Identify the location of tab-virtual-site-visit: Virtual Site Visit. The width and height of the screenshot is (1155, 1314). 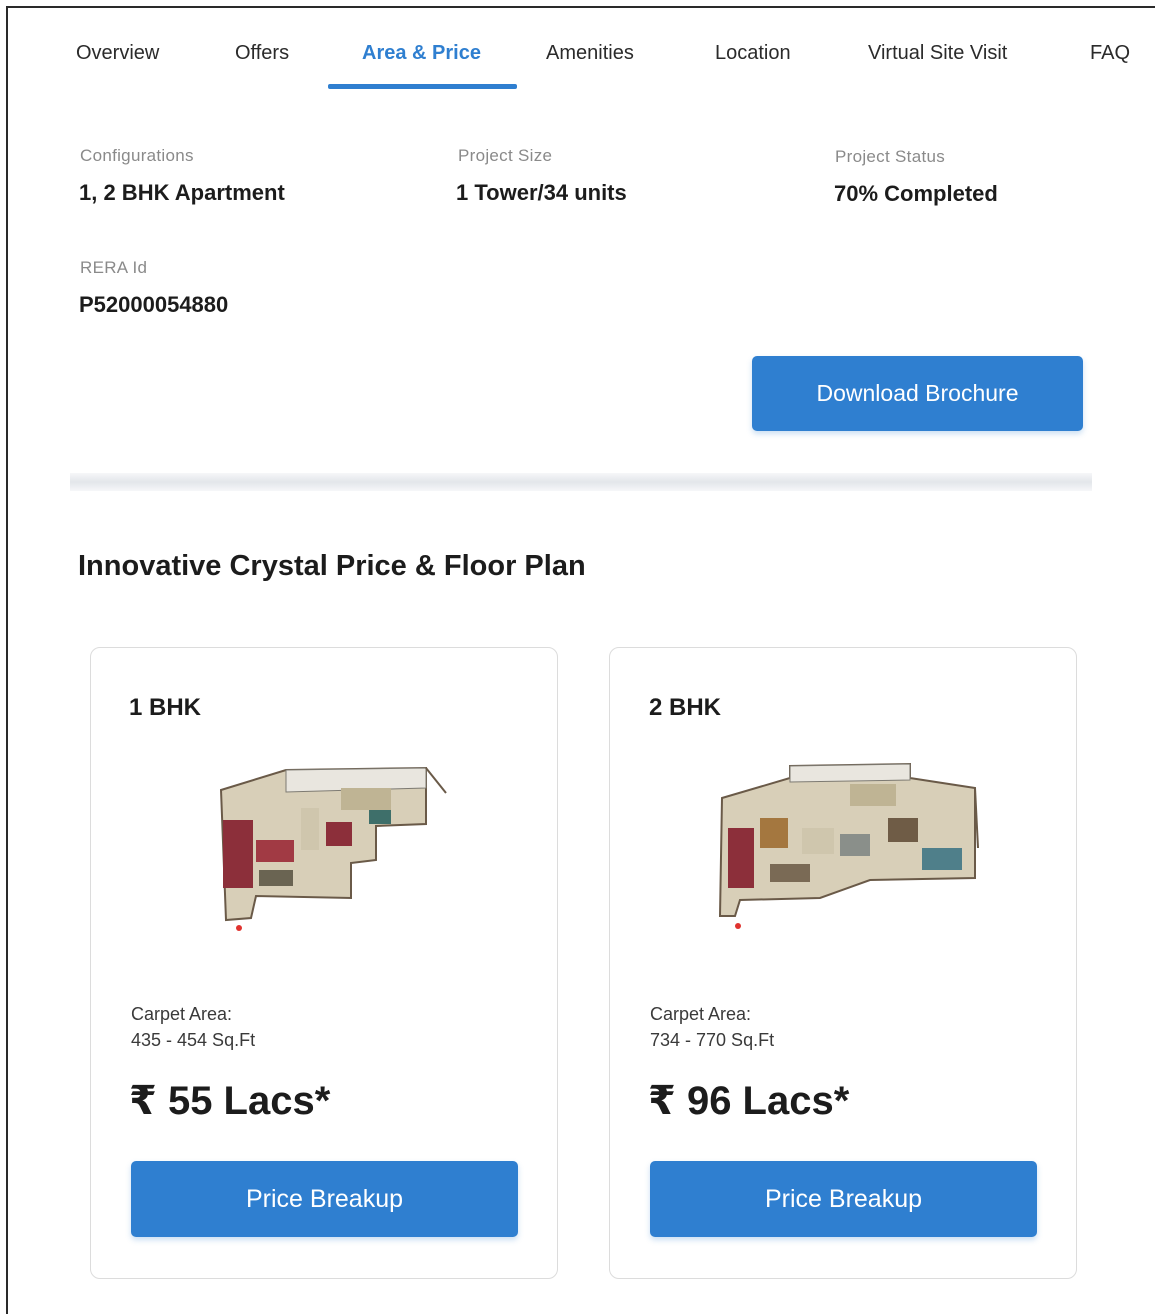
(937, 53).